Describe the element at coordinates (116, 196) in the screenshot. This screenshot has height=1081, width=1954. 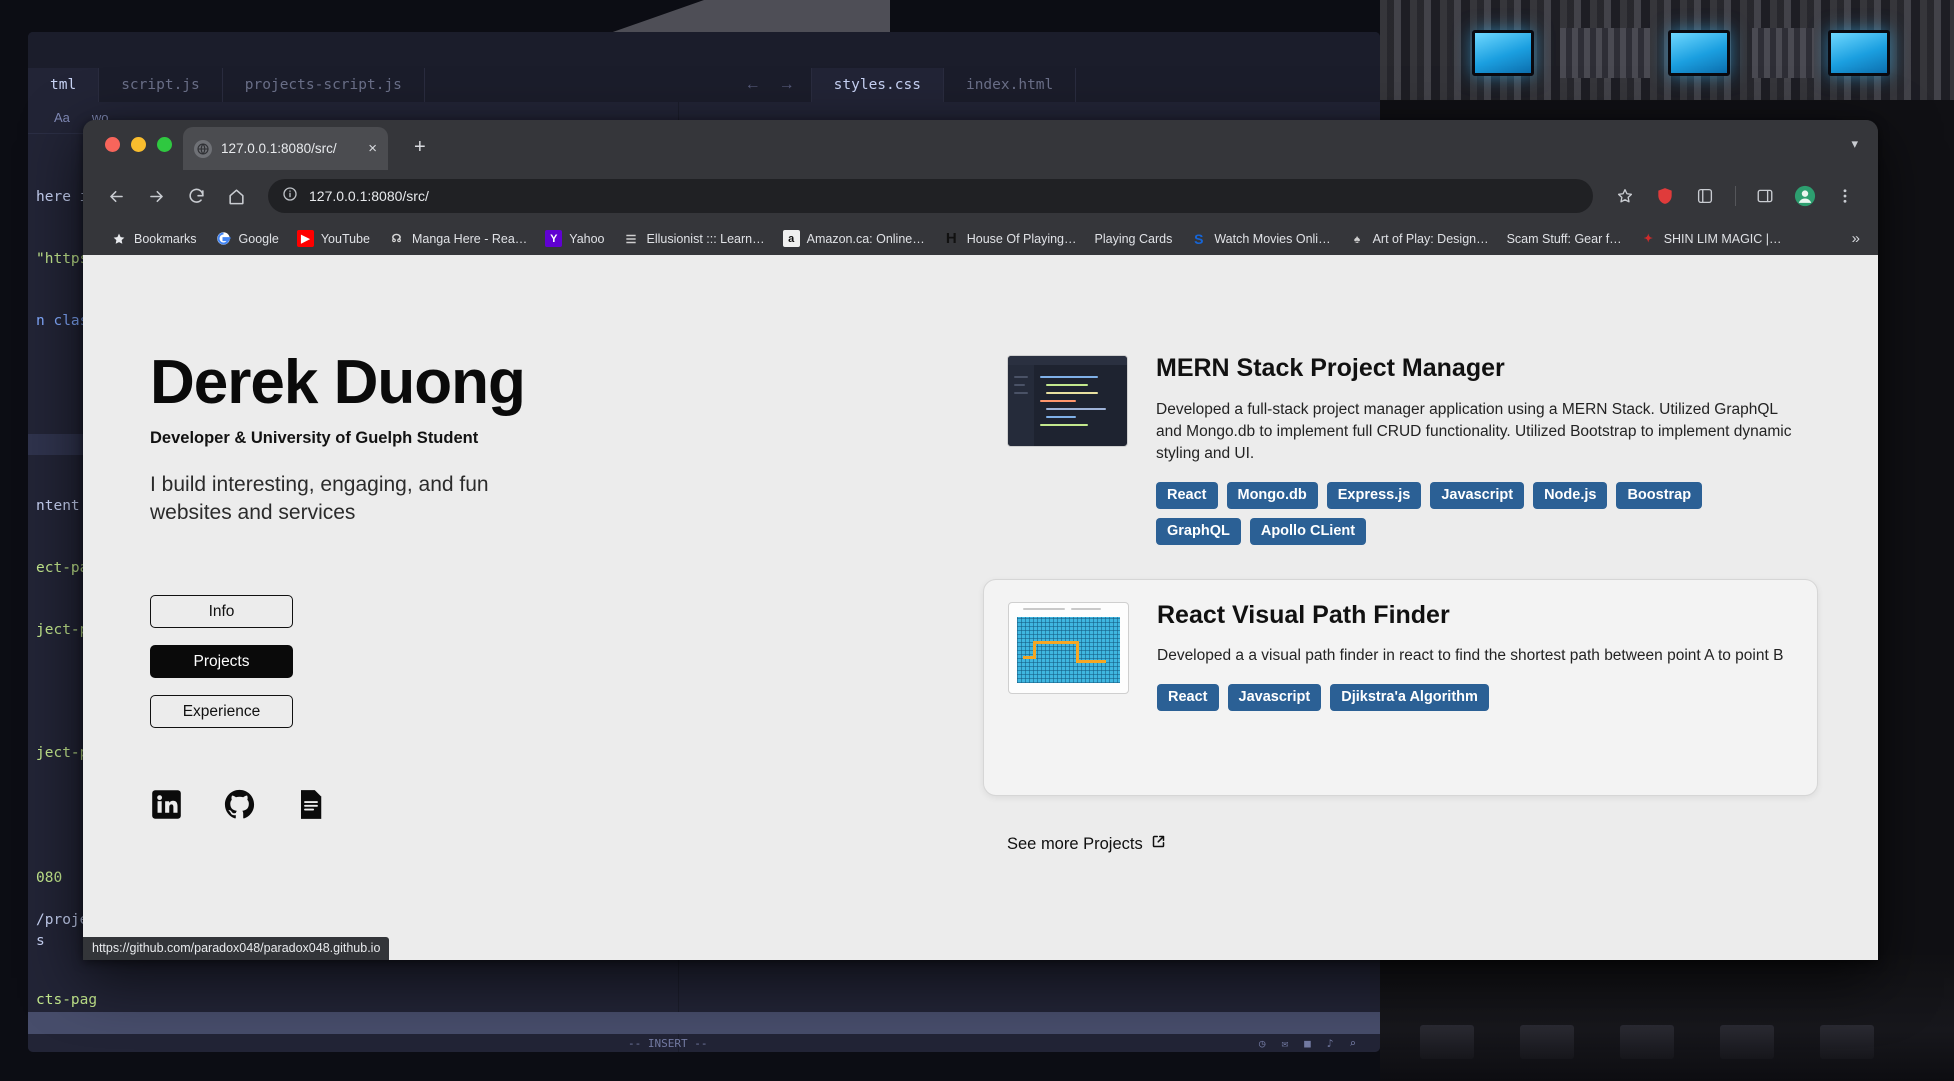
I see `back-icon` at that location.